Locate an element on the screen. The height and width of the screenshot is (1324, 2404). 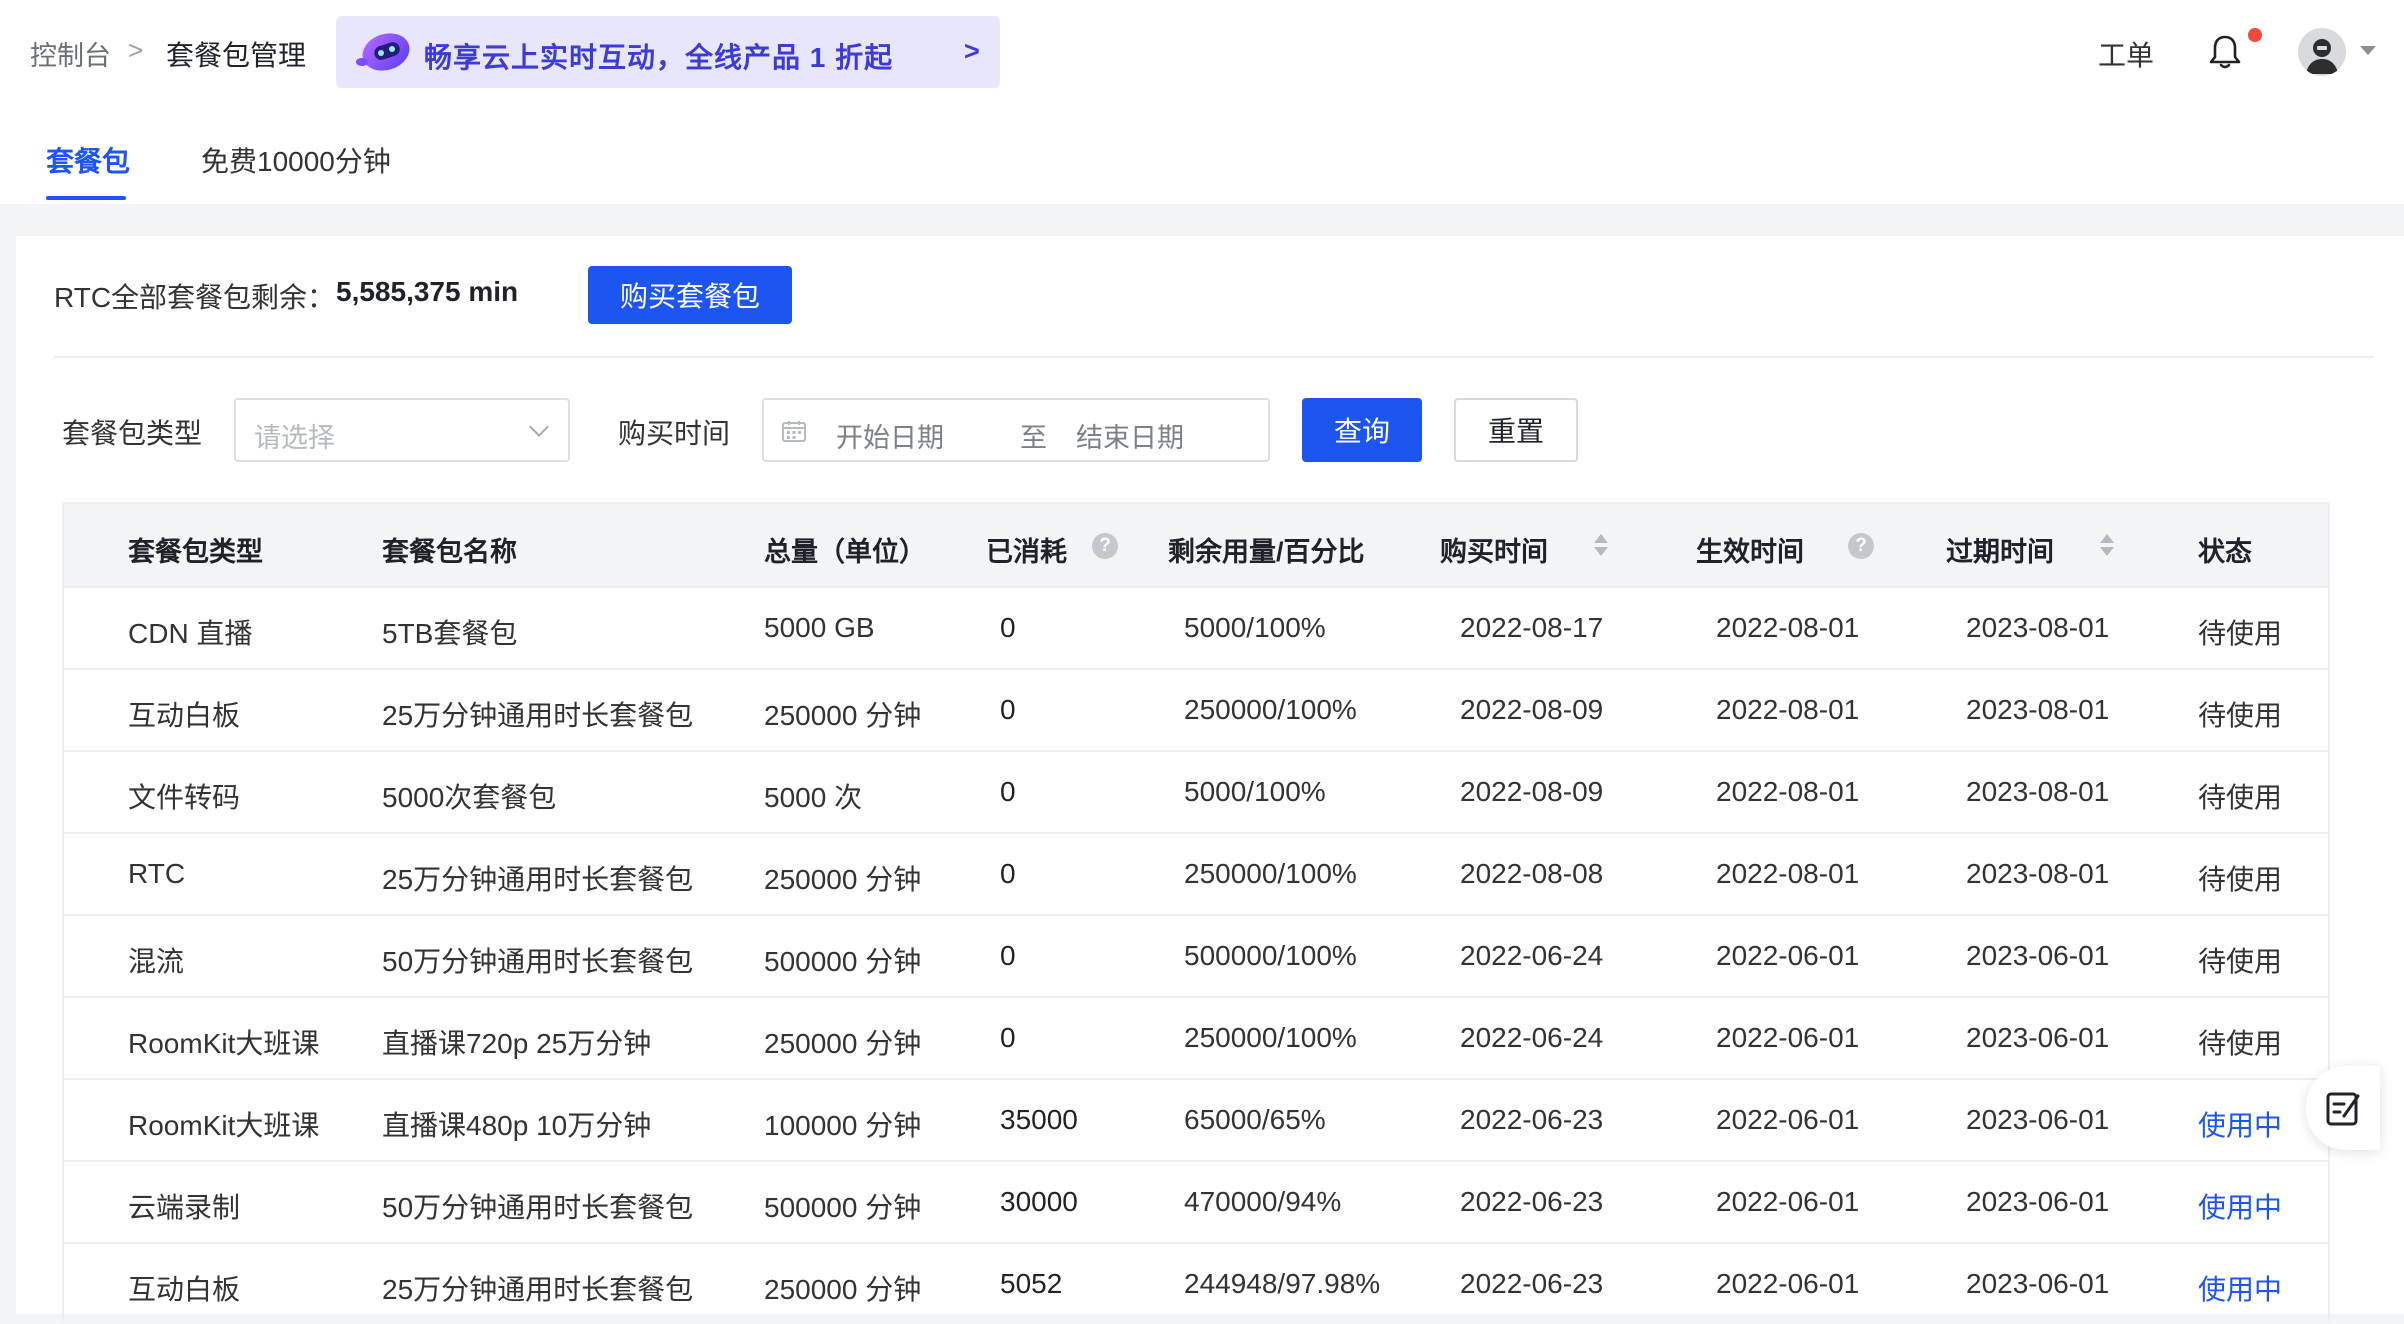
feedback-button is located at coordinates (2343, 1108).